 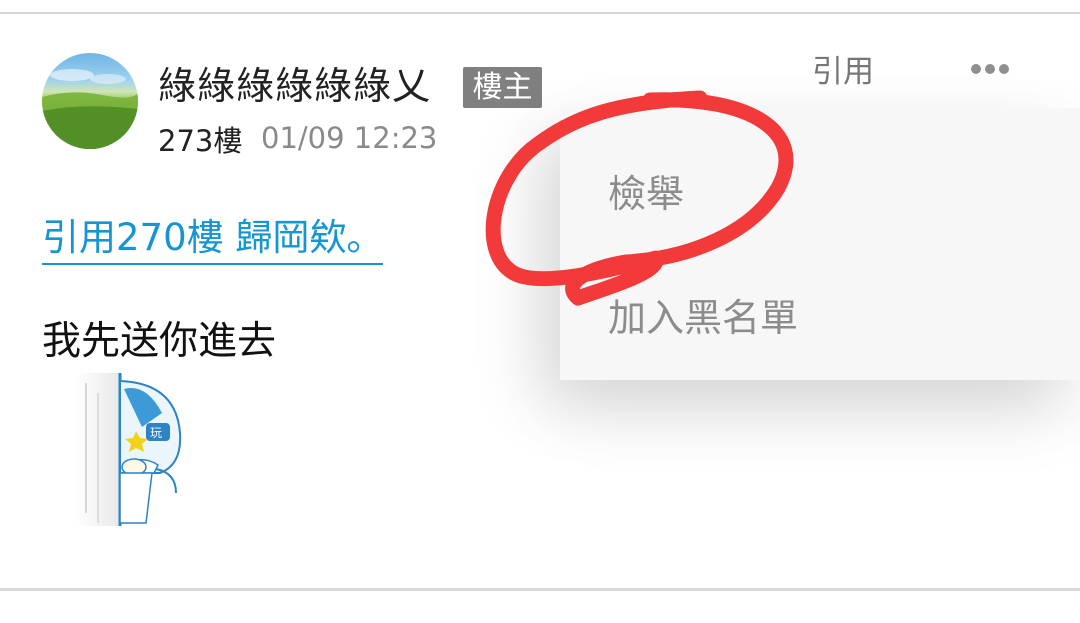 I want to click on post-body-text: 我先送你進去, so click(x=159, y=341).